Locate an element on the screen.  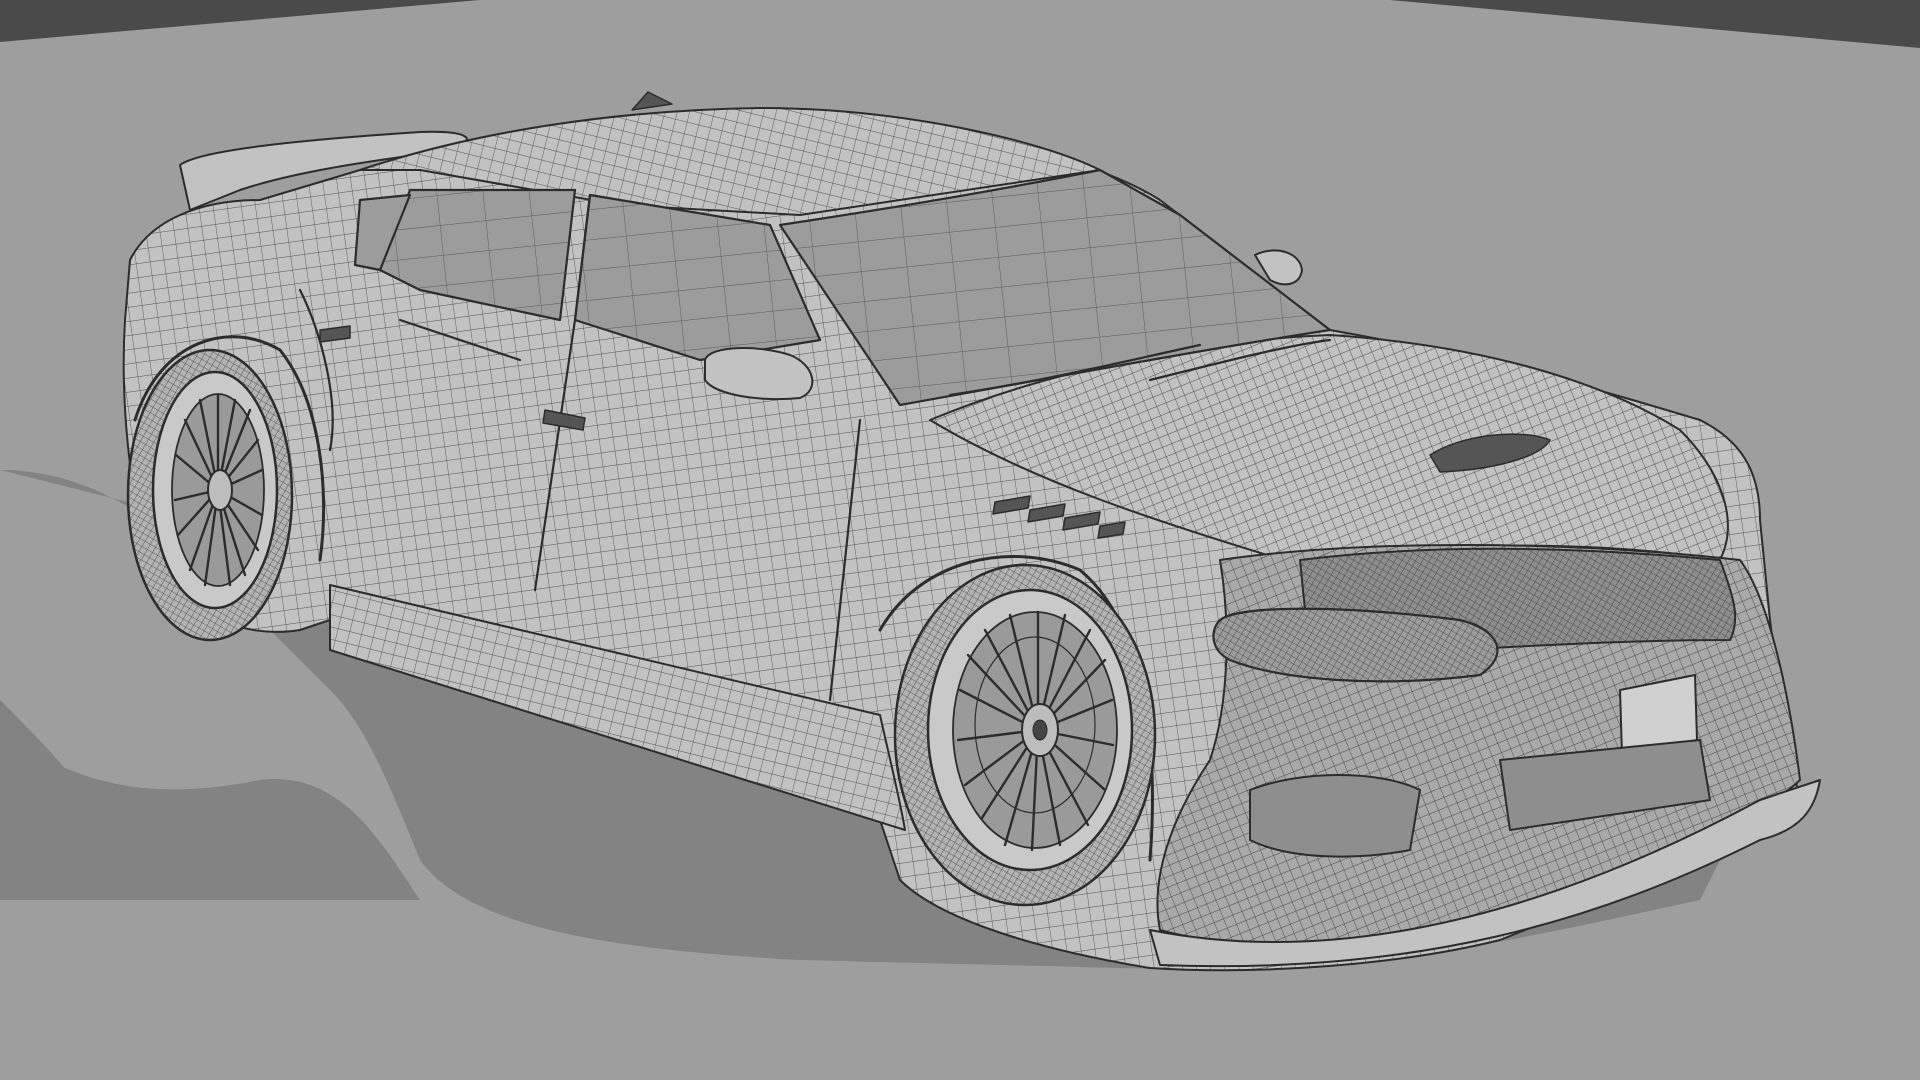
front-wheel is located at coordinates (1025, 735).